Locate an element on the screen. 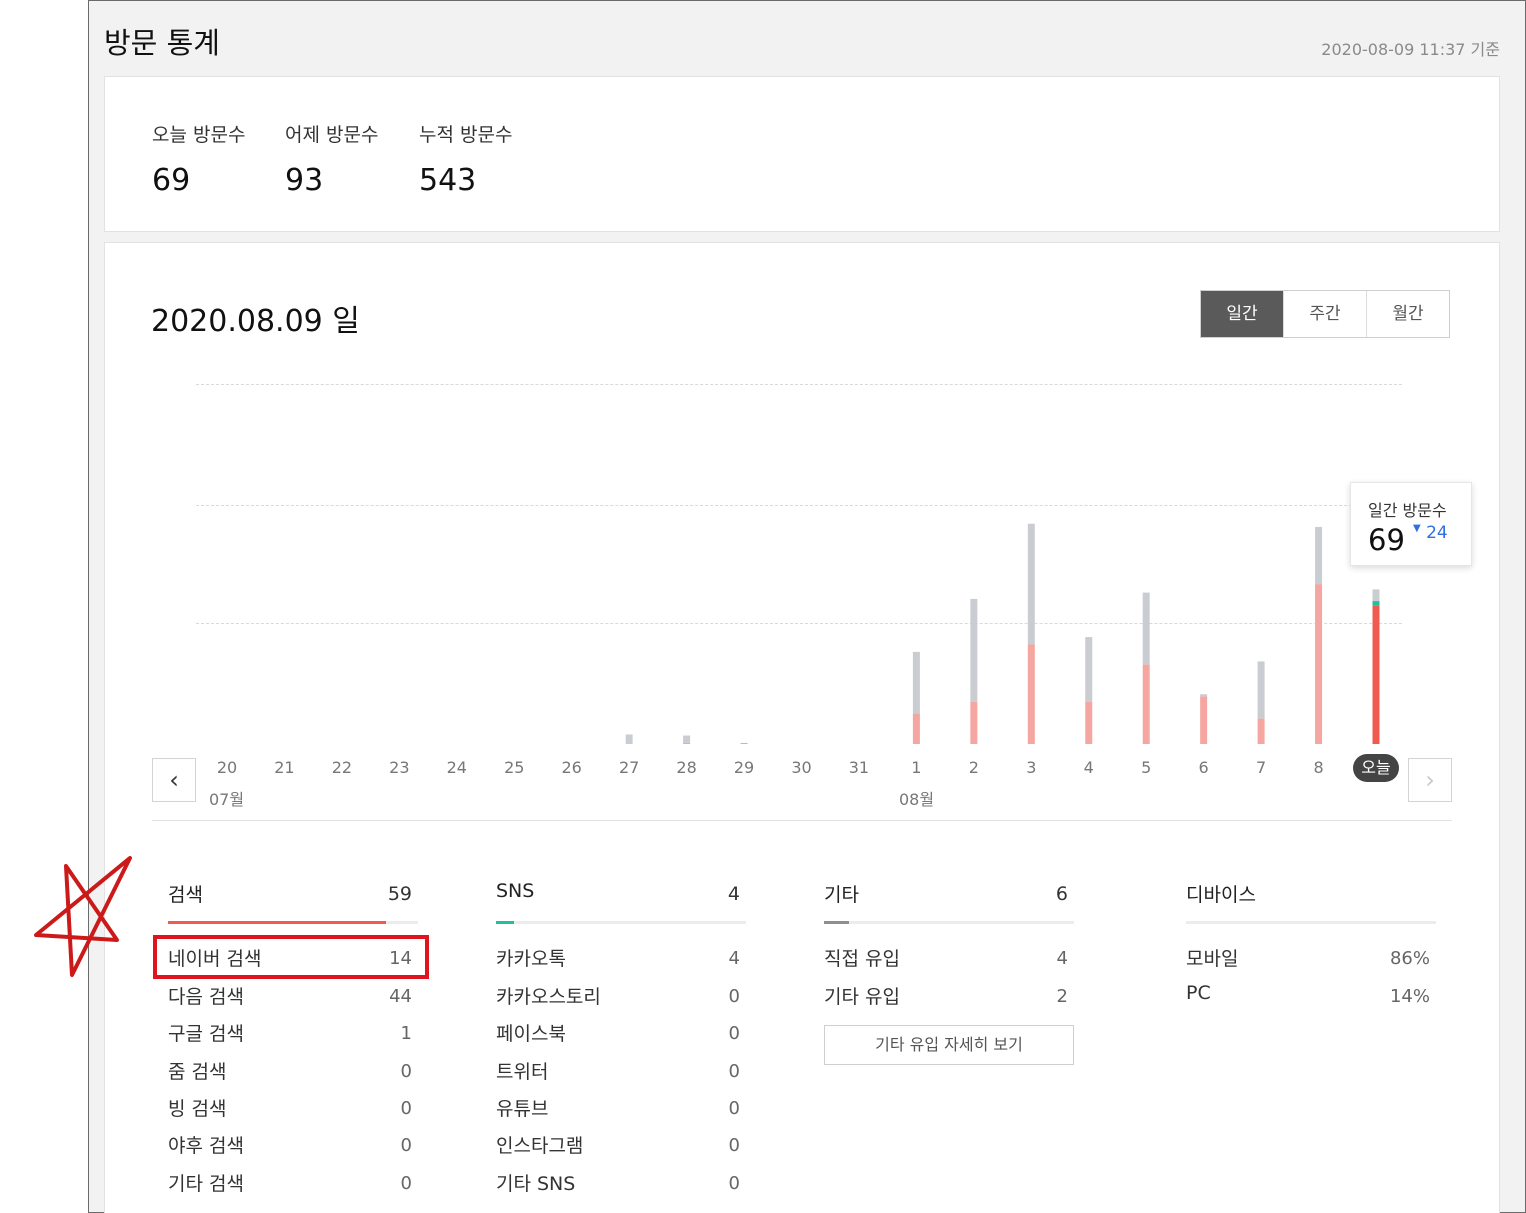  bar-검색-6 is located at coordinates (1204, 720).